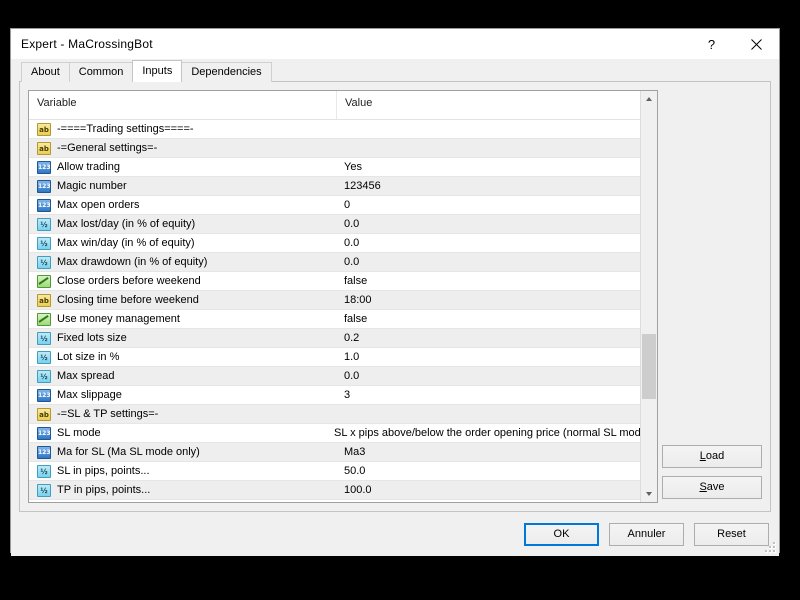 This screenshot has width=800, height=600. Describe the element at coordinates (488, 471) in the screenshot. I see `row-value-cell: 50.0` at that location.